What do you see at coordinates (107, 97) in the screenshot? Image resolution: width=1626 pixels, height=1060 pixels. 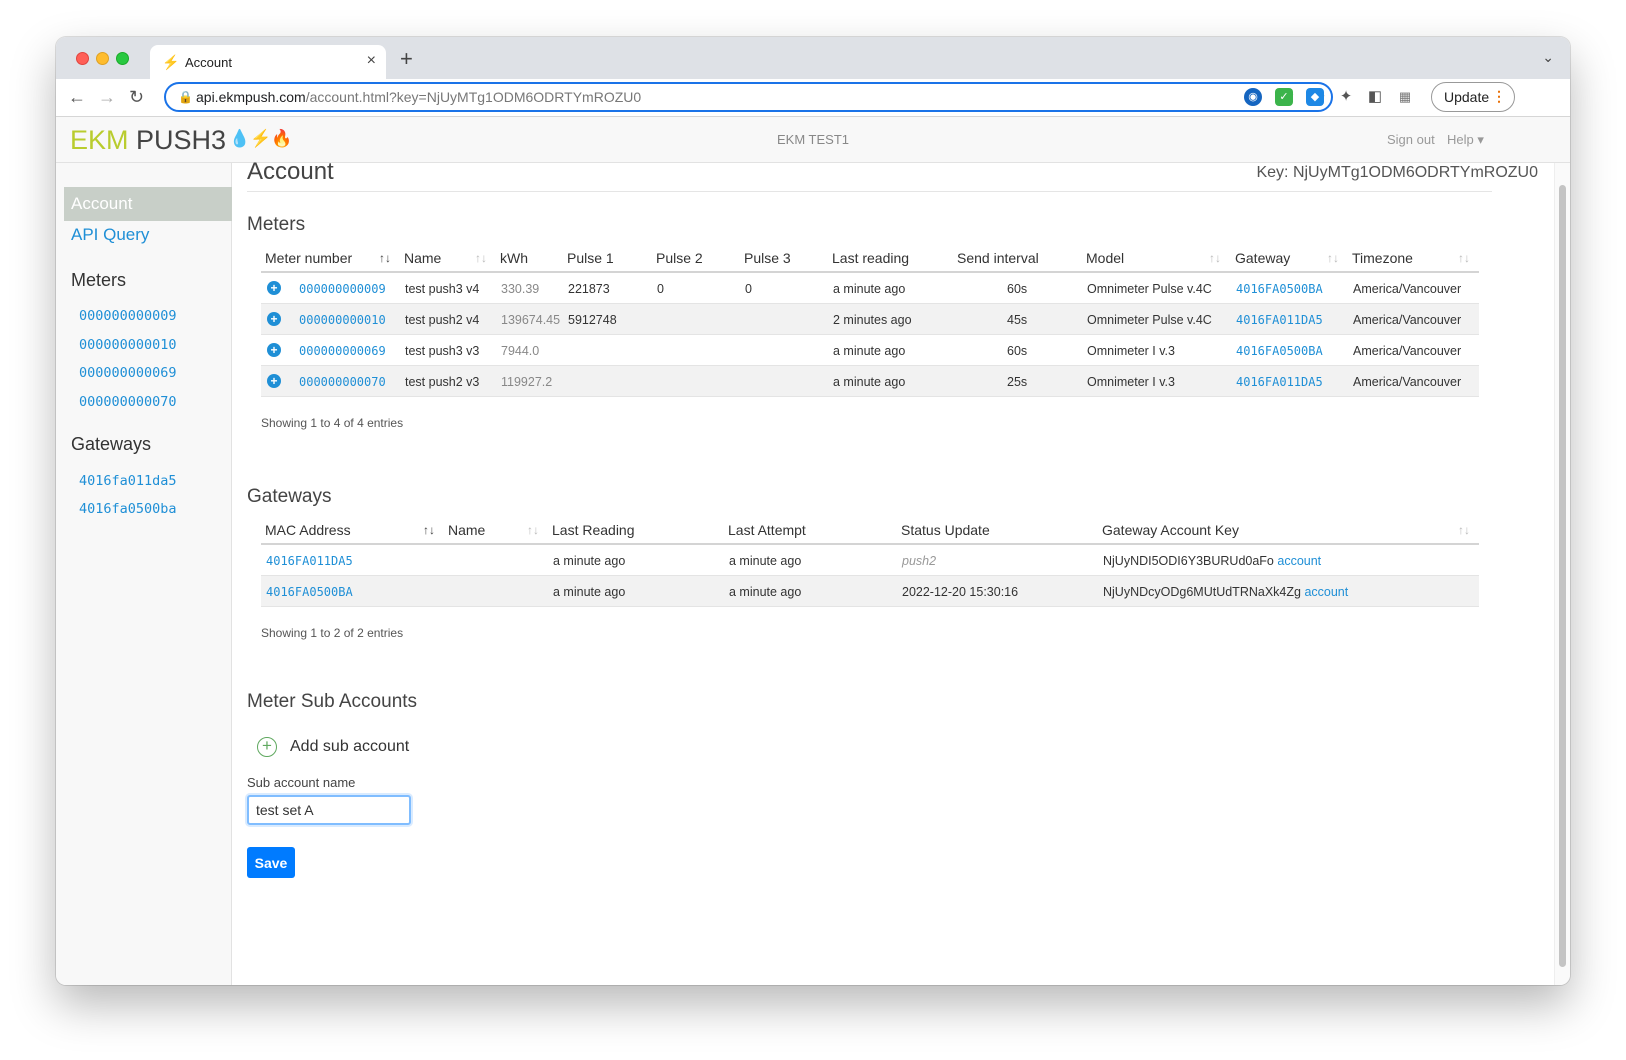 I see `forward-arrow-icon: →` at bounding box center [107, 97].